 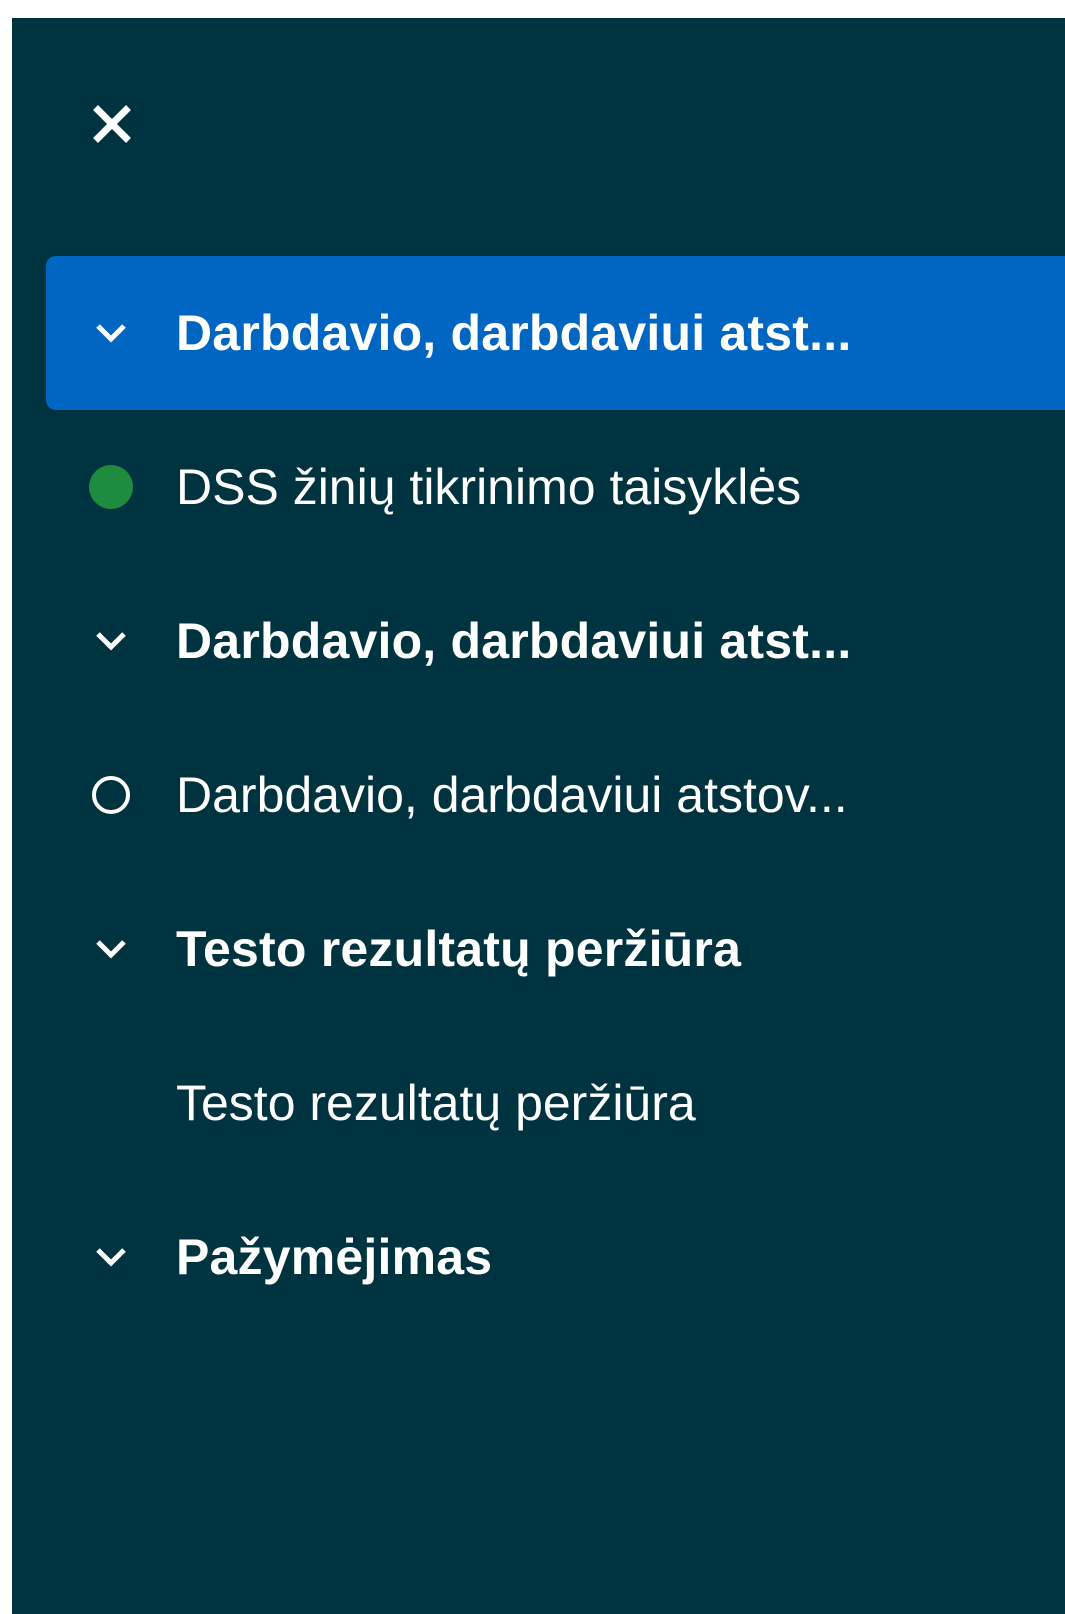 I want to click on lesson-item-dss-rules: DSS žinių tikrinimo taisyklės, so click(x=538, y=487).